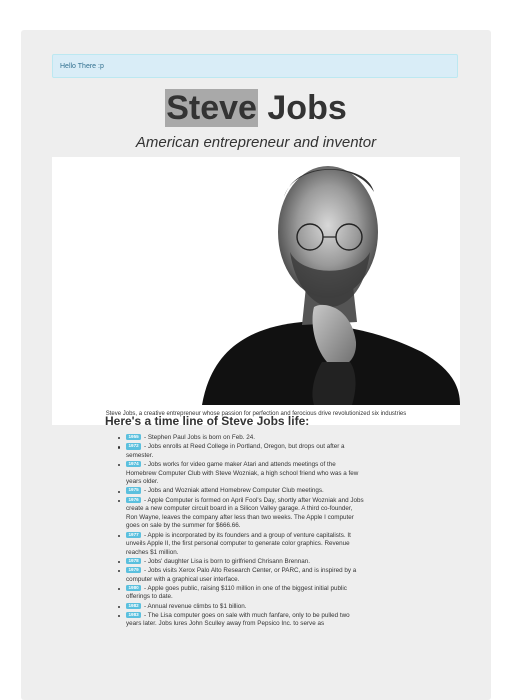 The width and height of the screenshot is (512, 700). What do you see at coordinates (134, 534) in the screenshot?
I see `year-badge: 1977` at bounding box center [134, 534].